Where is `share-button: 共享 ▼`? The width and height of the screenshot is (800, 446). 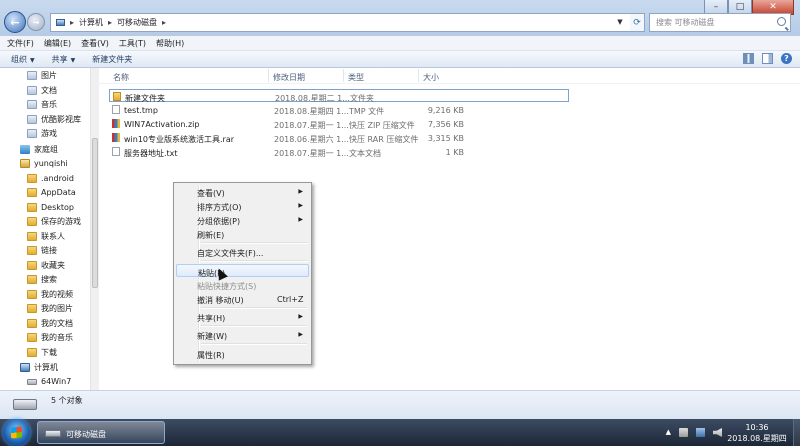
share-button: 共享 ▼ is located at coordinates (64, 59).